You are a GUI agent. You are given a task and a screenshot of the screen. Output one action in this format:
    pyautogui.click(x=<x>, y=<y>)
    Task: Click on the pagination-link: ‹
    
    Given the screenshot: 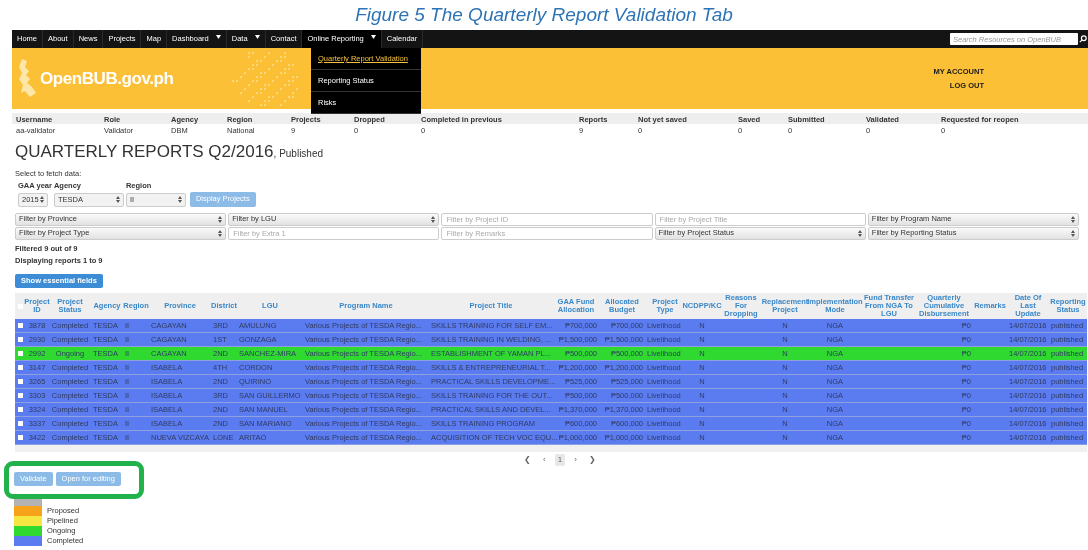 What is the action you would take?
    pyautogui.click(x=544, y=460)
    